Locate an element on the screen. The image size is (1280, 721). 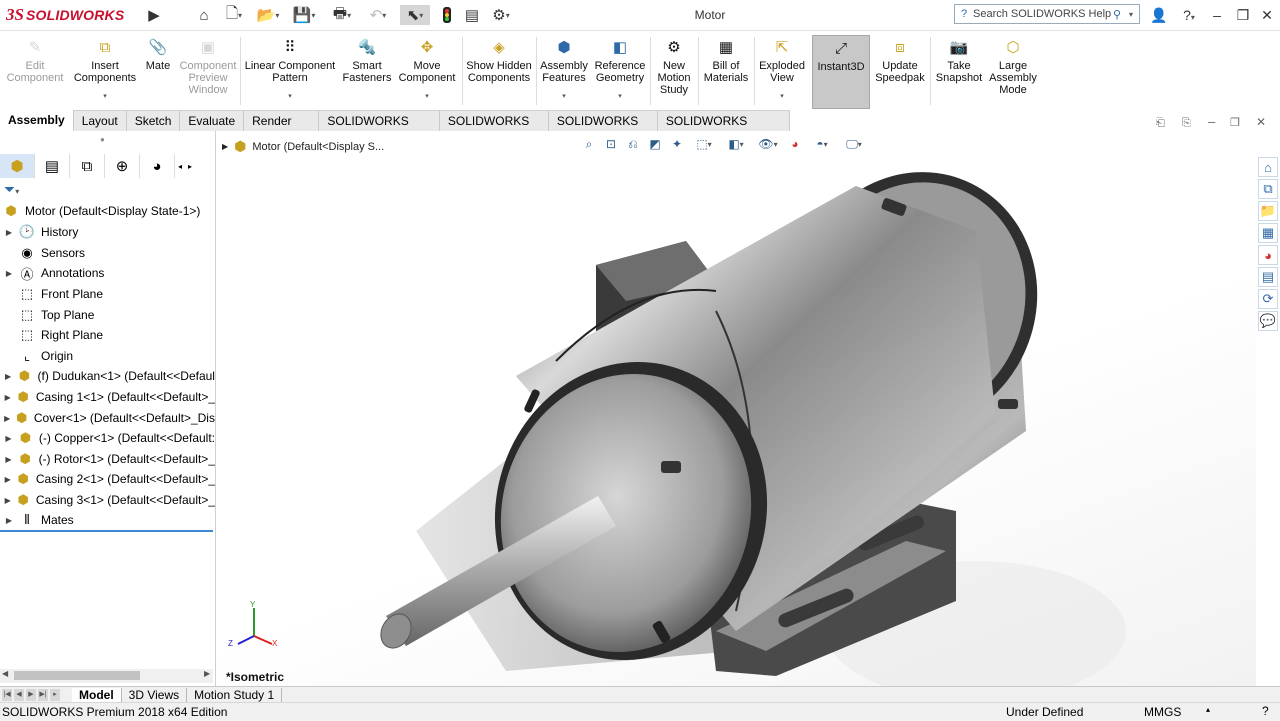
next-tab-icon: ▶ is located at coordinates (31, 695).